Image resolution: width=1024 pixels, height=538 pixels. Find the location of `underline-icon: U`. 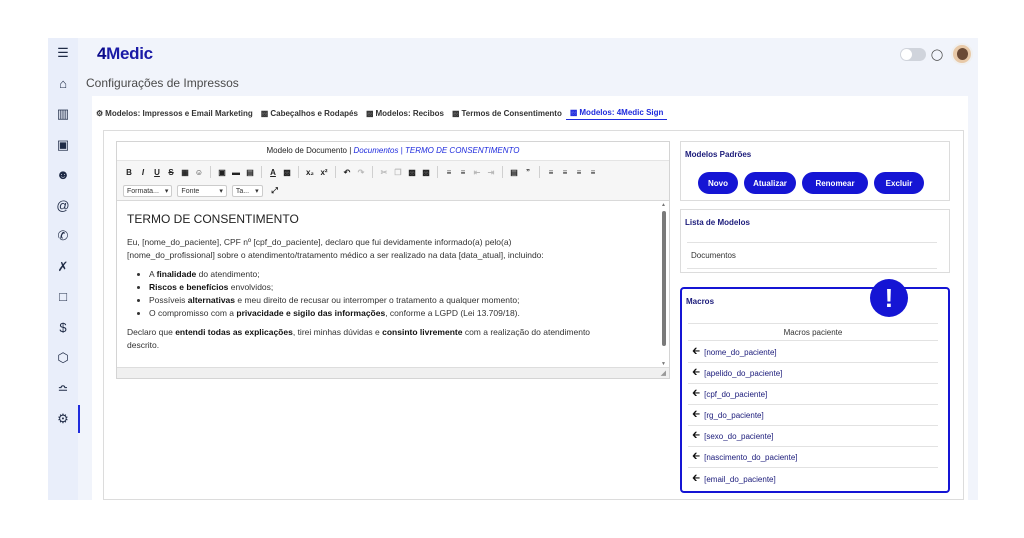

underline-icon: U is located at coordinates (157, 172).